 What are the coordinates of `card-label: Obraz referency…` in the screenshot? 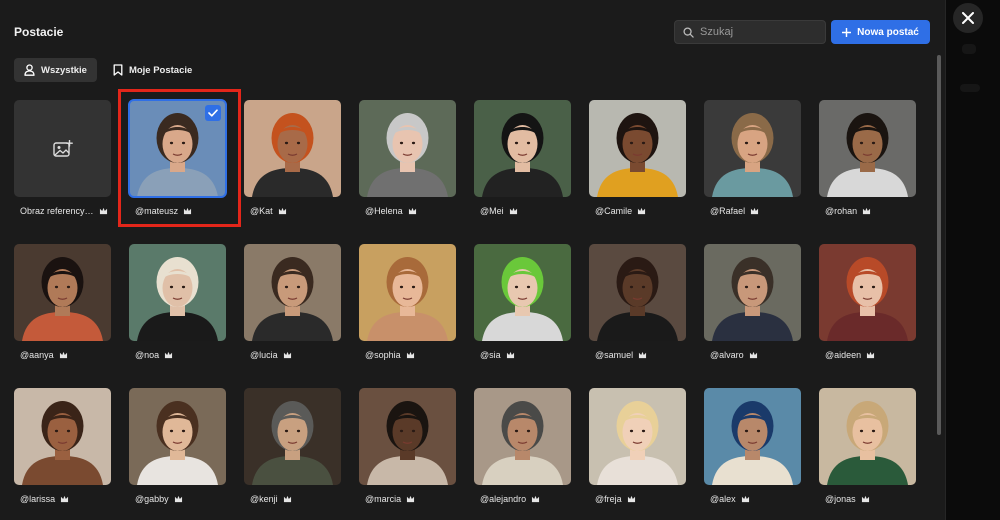 It's located at (64, 211).